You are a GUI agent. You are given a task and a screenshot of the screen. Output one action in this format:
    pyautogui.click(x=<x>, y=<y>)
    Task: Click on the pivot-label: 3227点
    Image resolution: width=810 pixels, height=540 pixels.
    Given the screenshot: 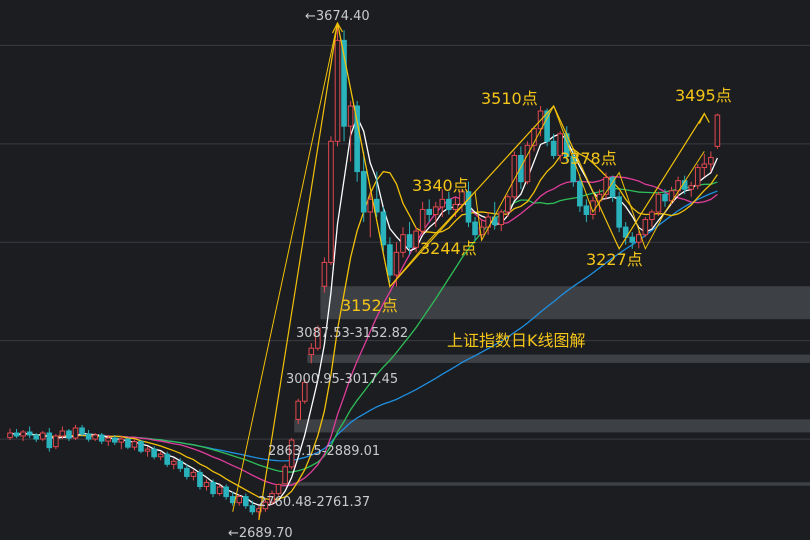 What is the action you would take?
    pyautogui.click(x=614, y=259)
    